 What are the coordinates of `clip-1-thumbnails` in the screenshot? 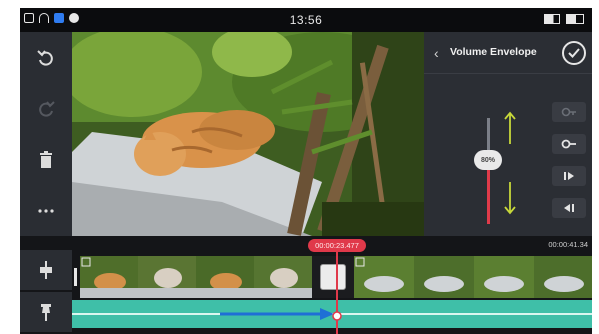 It's located at (196, 277).